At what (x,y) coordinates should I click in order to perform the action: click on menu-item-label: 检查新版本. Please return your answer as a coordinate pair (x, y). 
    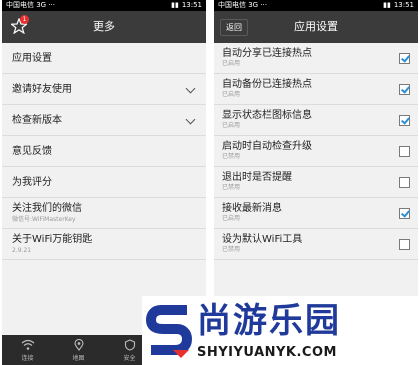
    Looking at the image, I should click on (37, 120).